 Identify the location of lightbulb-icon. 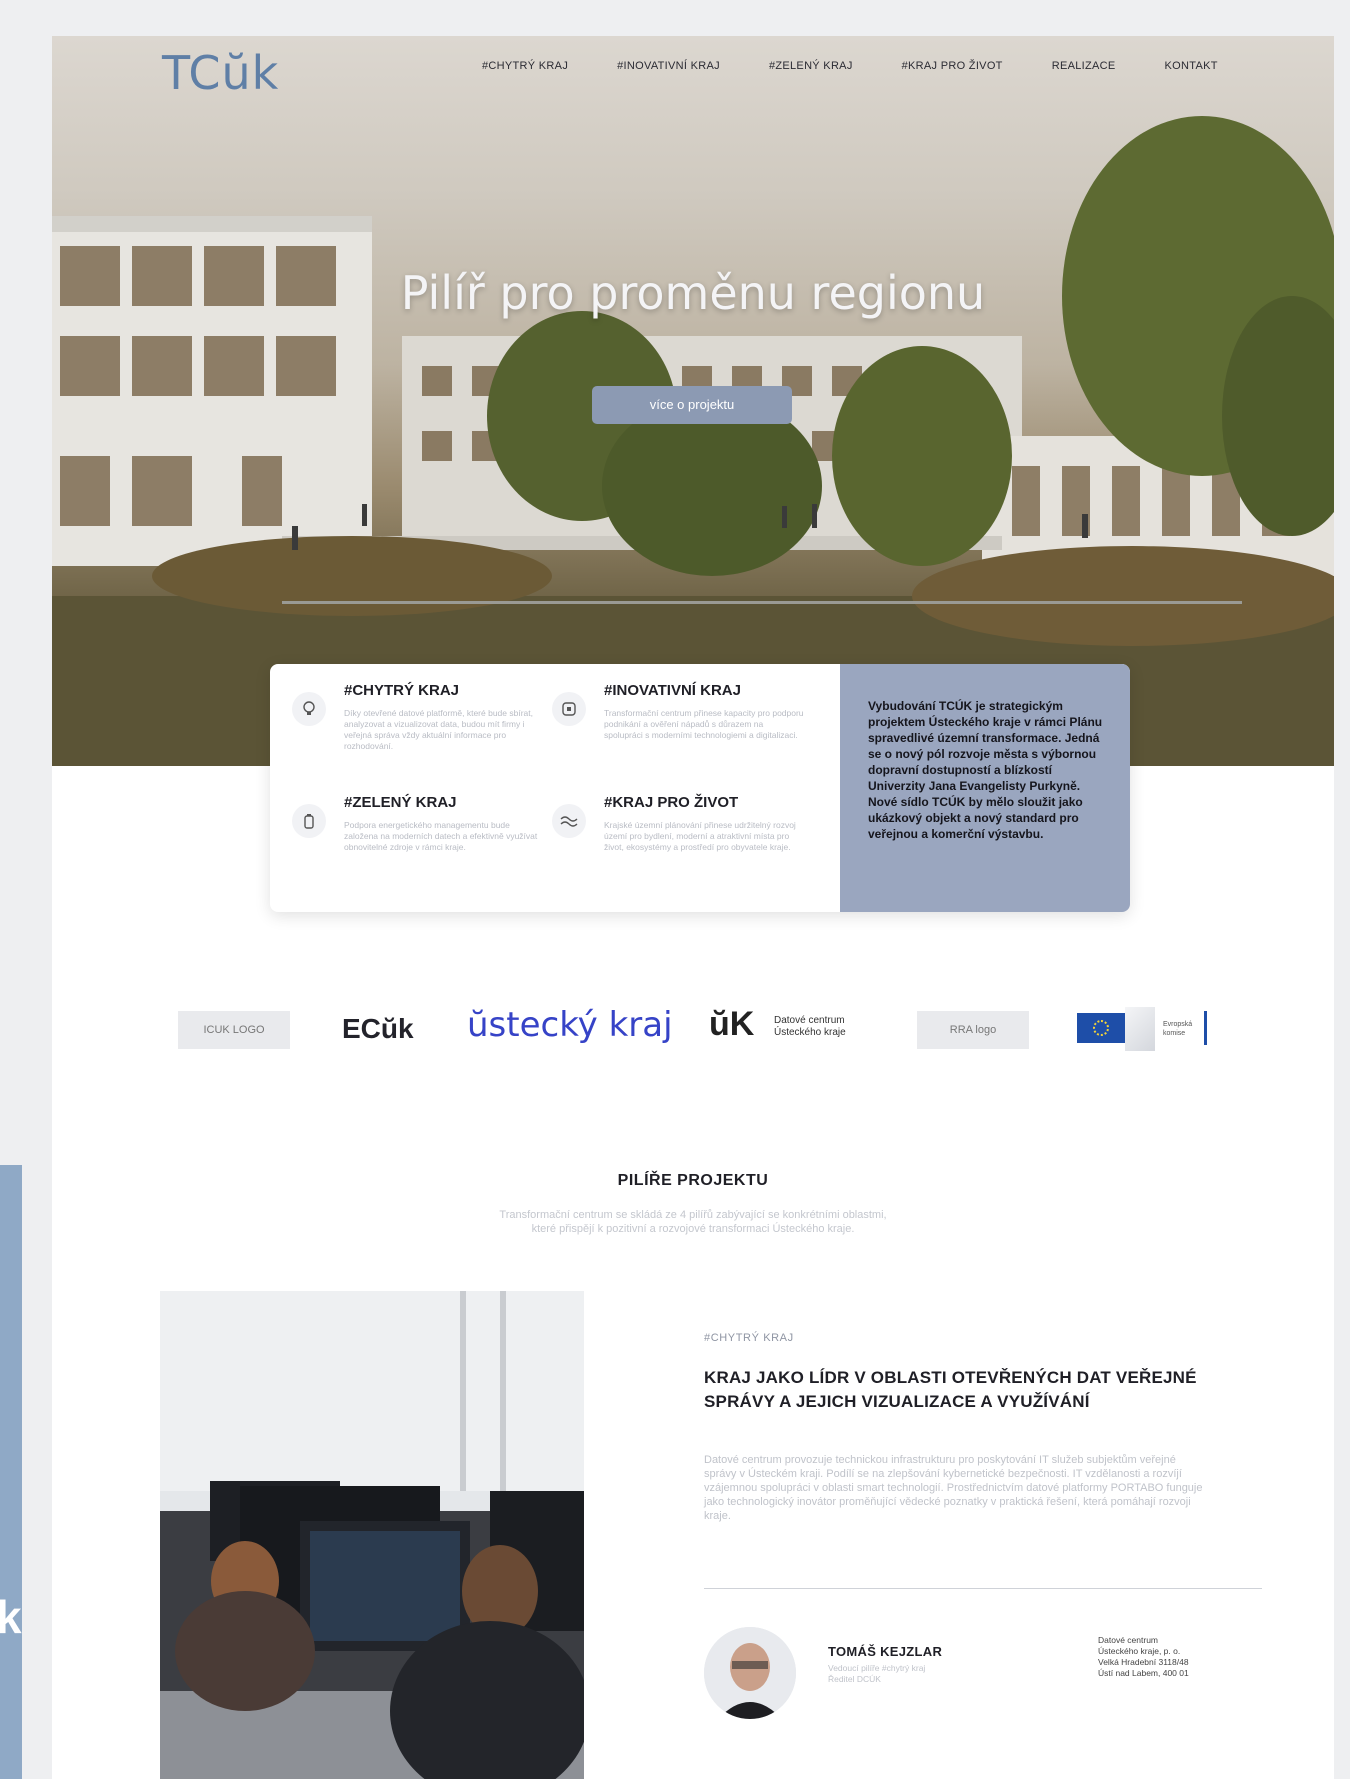
(309, 709).